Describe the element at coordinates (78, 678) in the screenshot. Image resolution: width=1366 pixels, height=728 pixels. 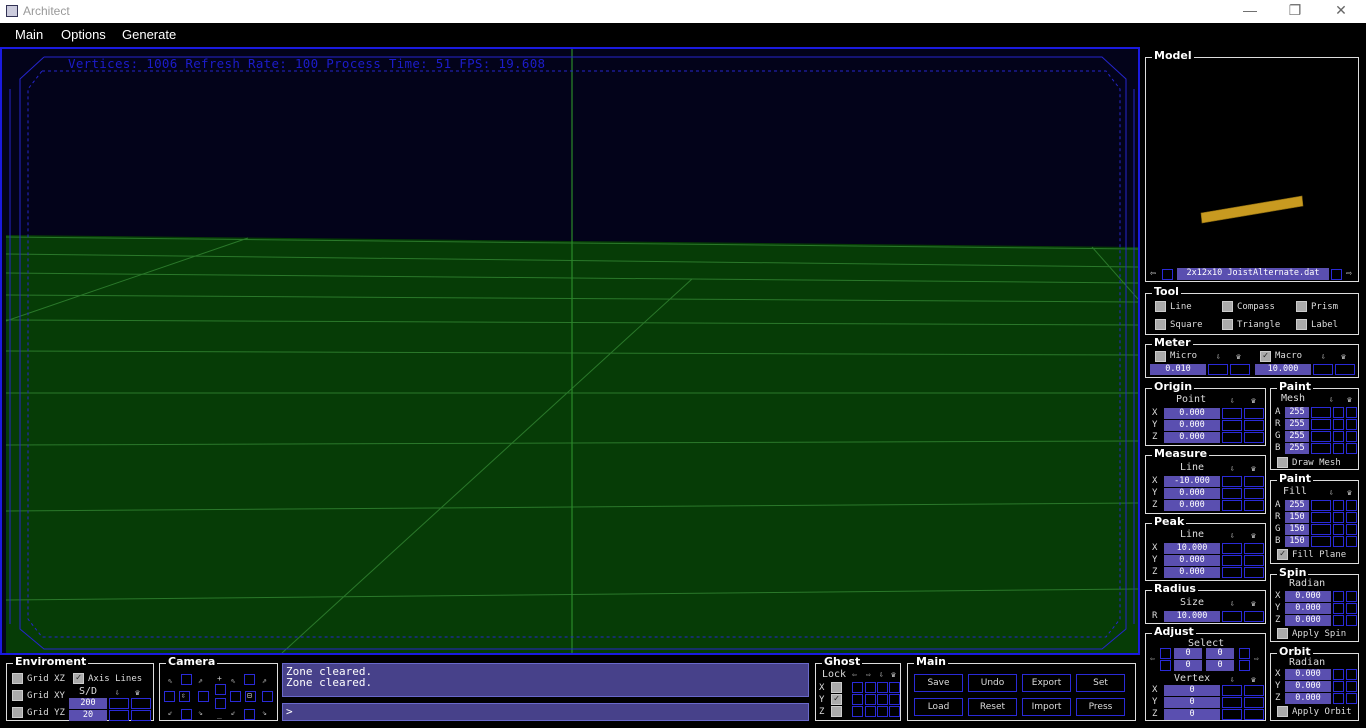
I see `axis-lines-checkbox: ✓` at that location.